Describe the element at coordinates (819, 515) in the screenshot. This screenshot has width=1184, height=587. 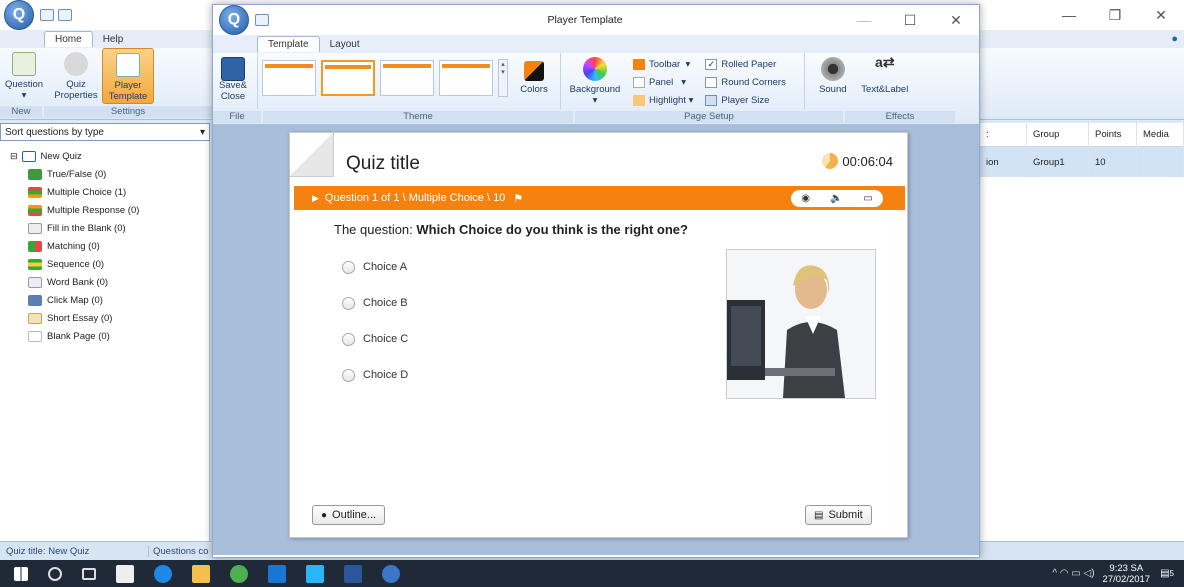
I see `submit-icon: ▤` at that location.